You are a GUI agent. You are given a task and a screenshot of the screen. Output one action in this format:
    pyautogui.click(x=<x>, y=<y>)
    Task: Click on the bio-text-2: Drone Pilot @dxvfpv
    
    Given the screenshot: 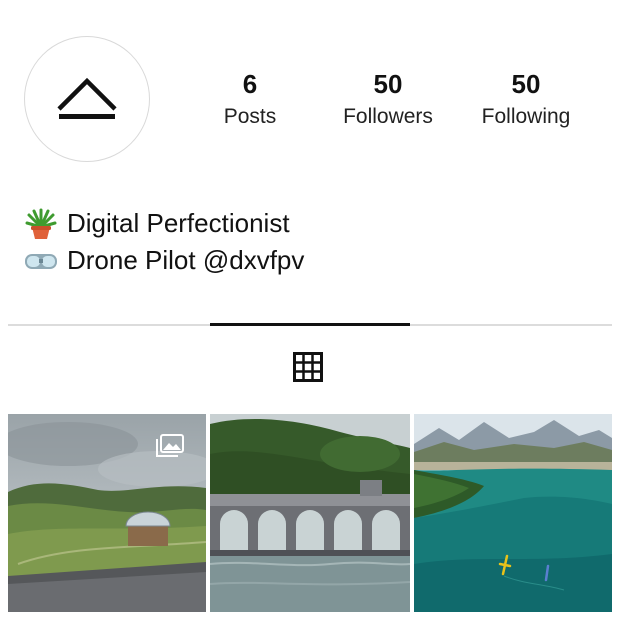 What is the action you would take?
    pyautogui.click(x=186, y=260)
    